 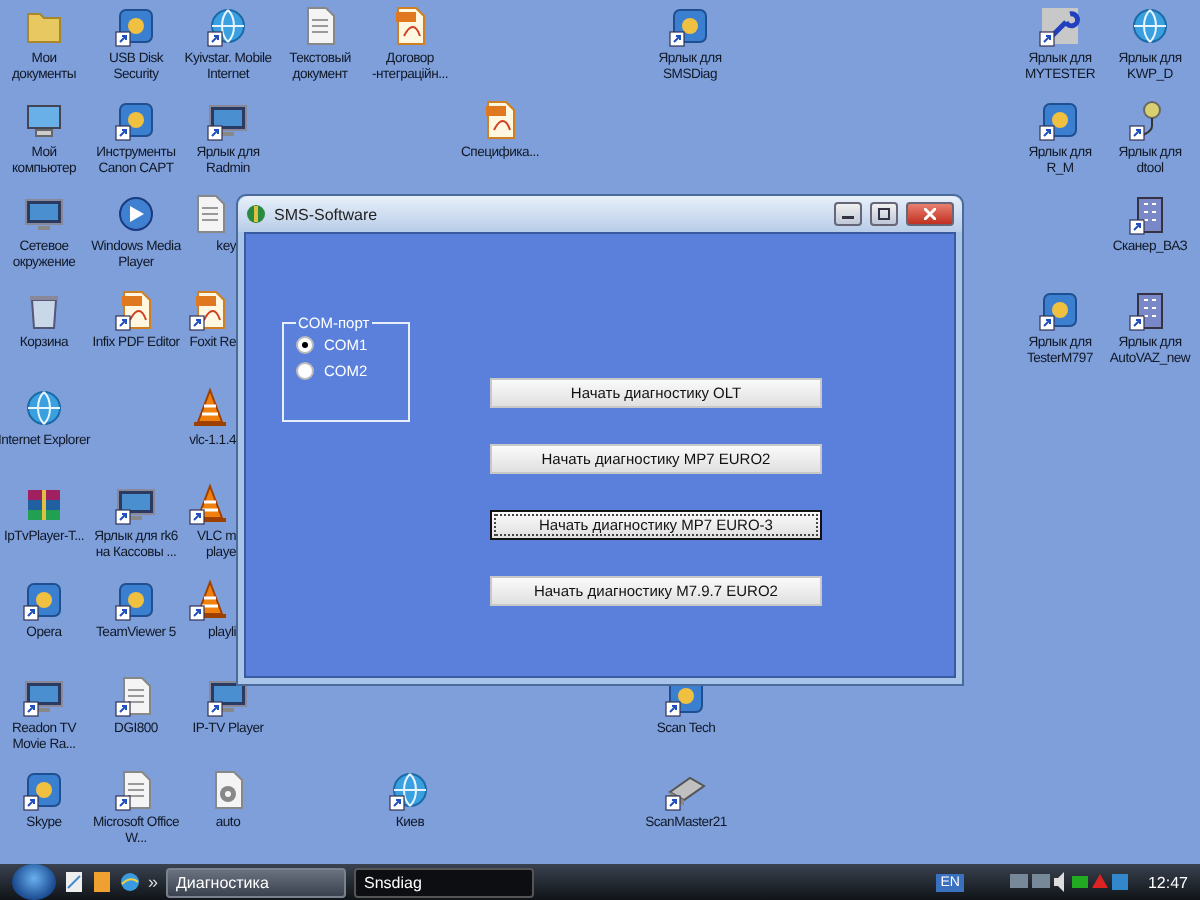 I want to click on maximize-button, so click(x=884, y=214).